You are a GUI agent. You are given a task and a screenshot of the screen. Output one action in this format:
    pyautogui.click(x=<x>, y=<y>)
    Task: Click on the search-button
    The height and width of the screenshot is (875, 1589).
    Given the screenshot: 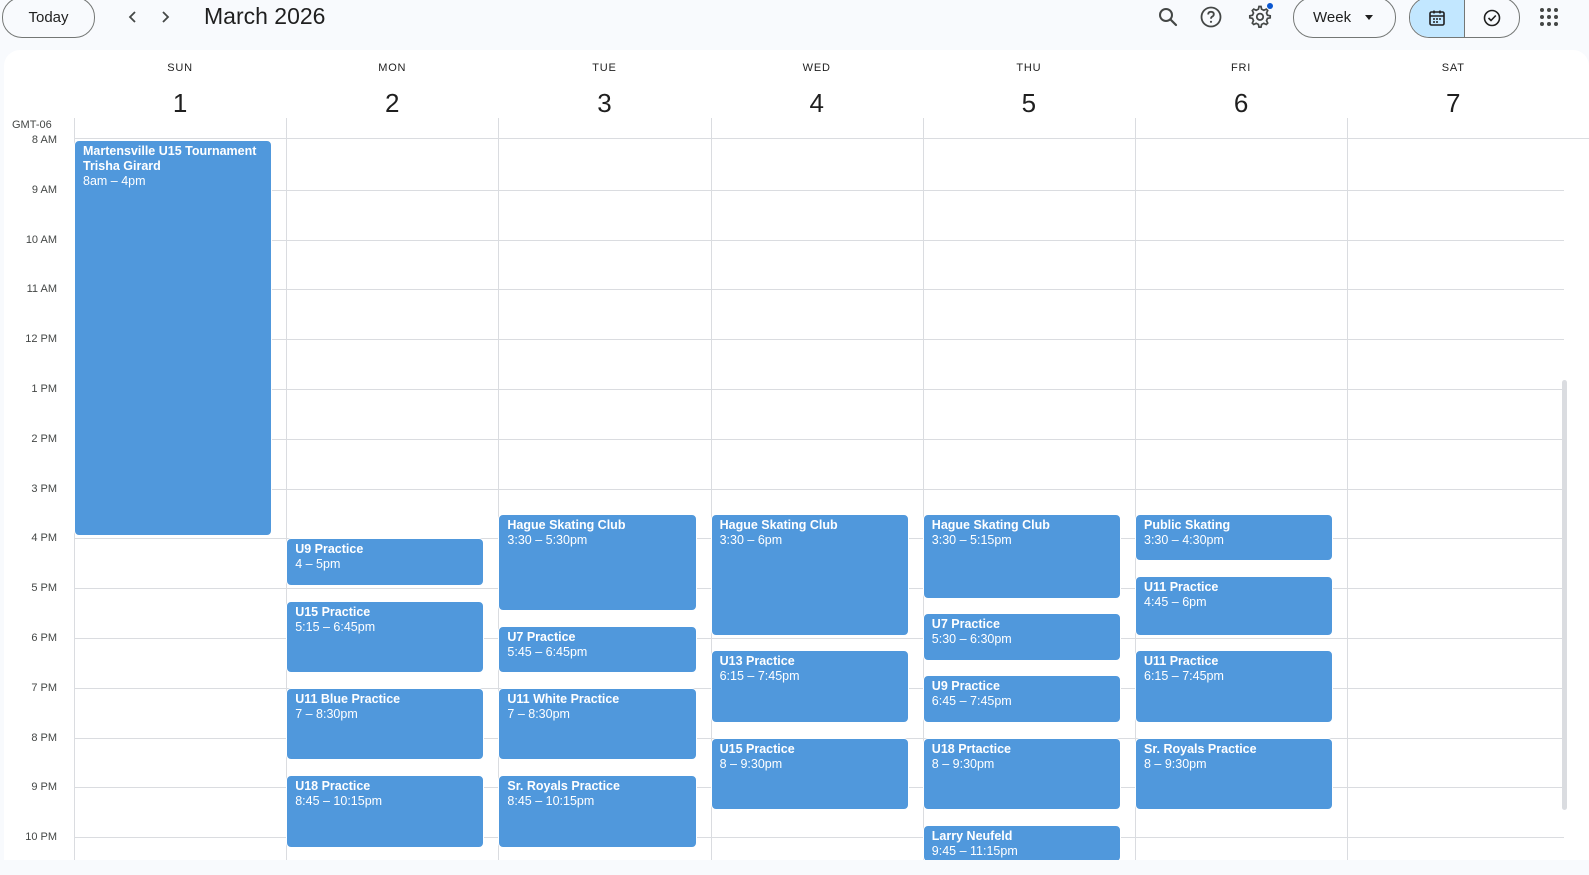 What is the action you would take?
    pyautogui.click(x=1168, y=17)
    